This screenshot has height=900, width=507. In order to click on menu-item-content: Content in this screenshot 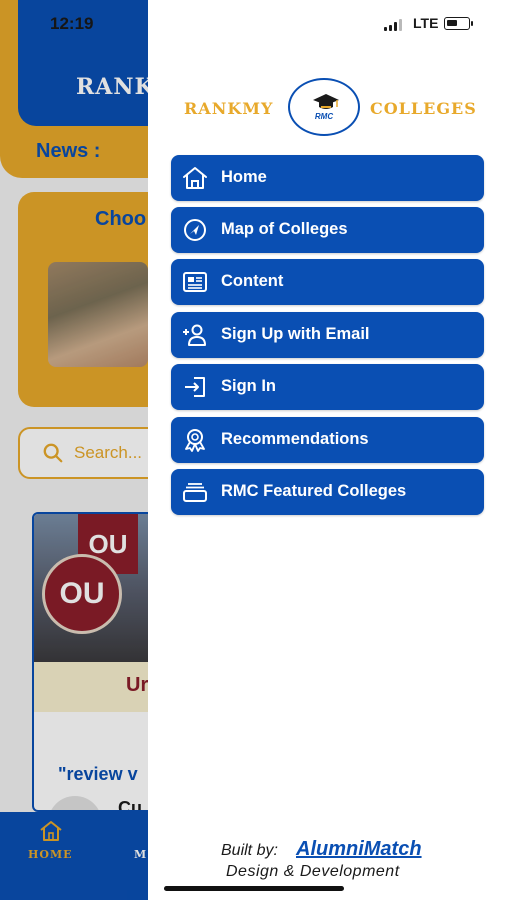, I will do `click(327, 282)`.